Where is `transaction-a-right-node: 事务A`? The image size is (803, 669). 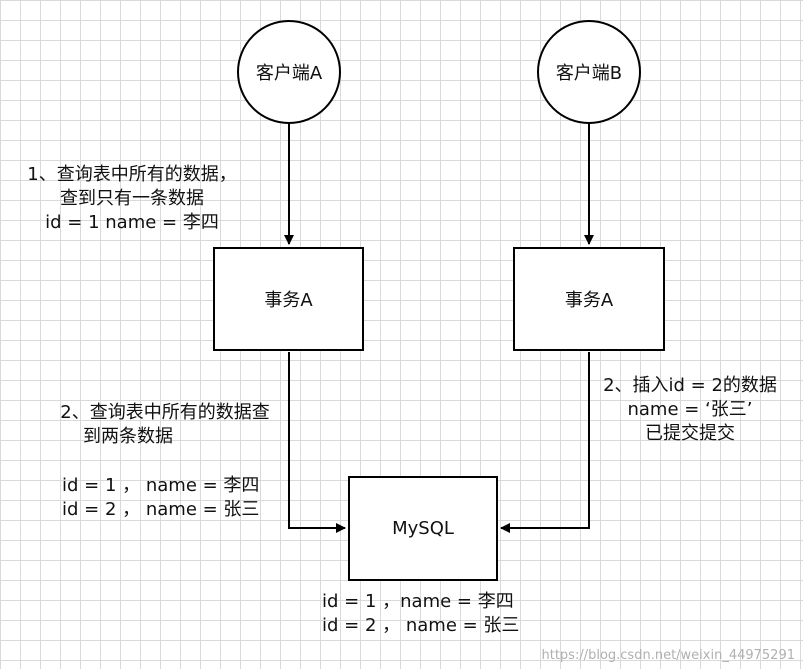 transaction-a-right-node: 事务A is located at coordinates (589, 299).